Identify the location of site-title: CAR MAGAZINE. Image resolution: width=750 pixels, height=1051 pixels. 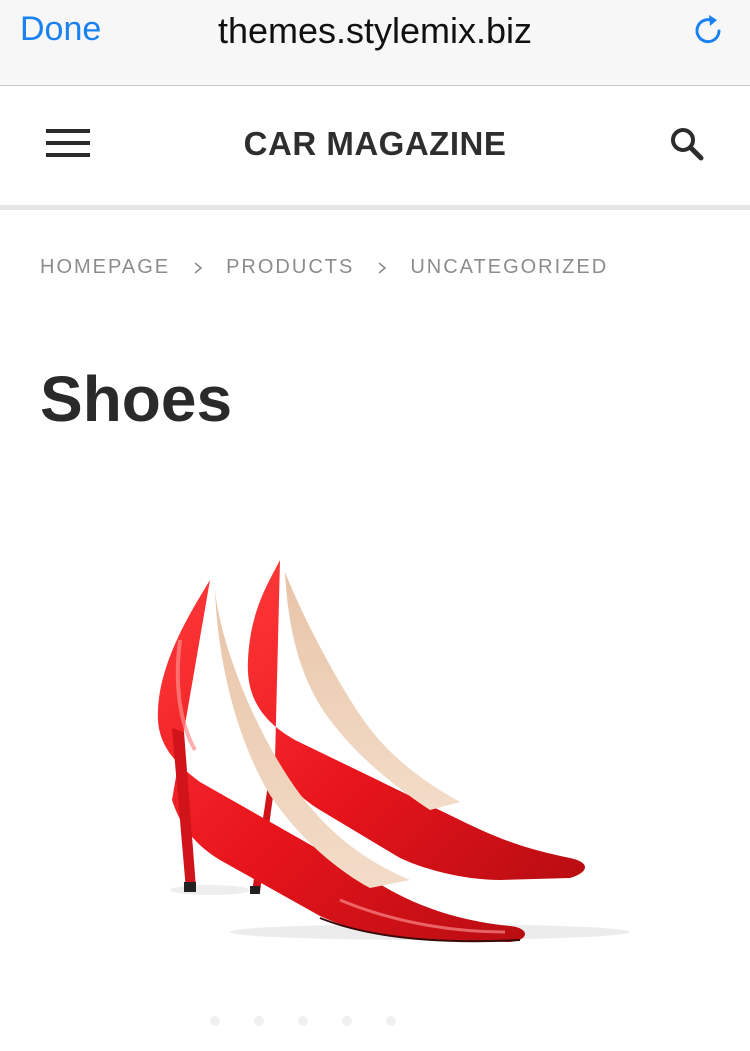
(375, 144).